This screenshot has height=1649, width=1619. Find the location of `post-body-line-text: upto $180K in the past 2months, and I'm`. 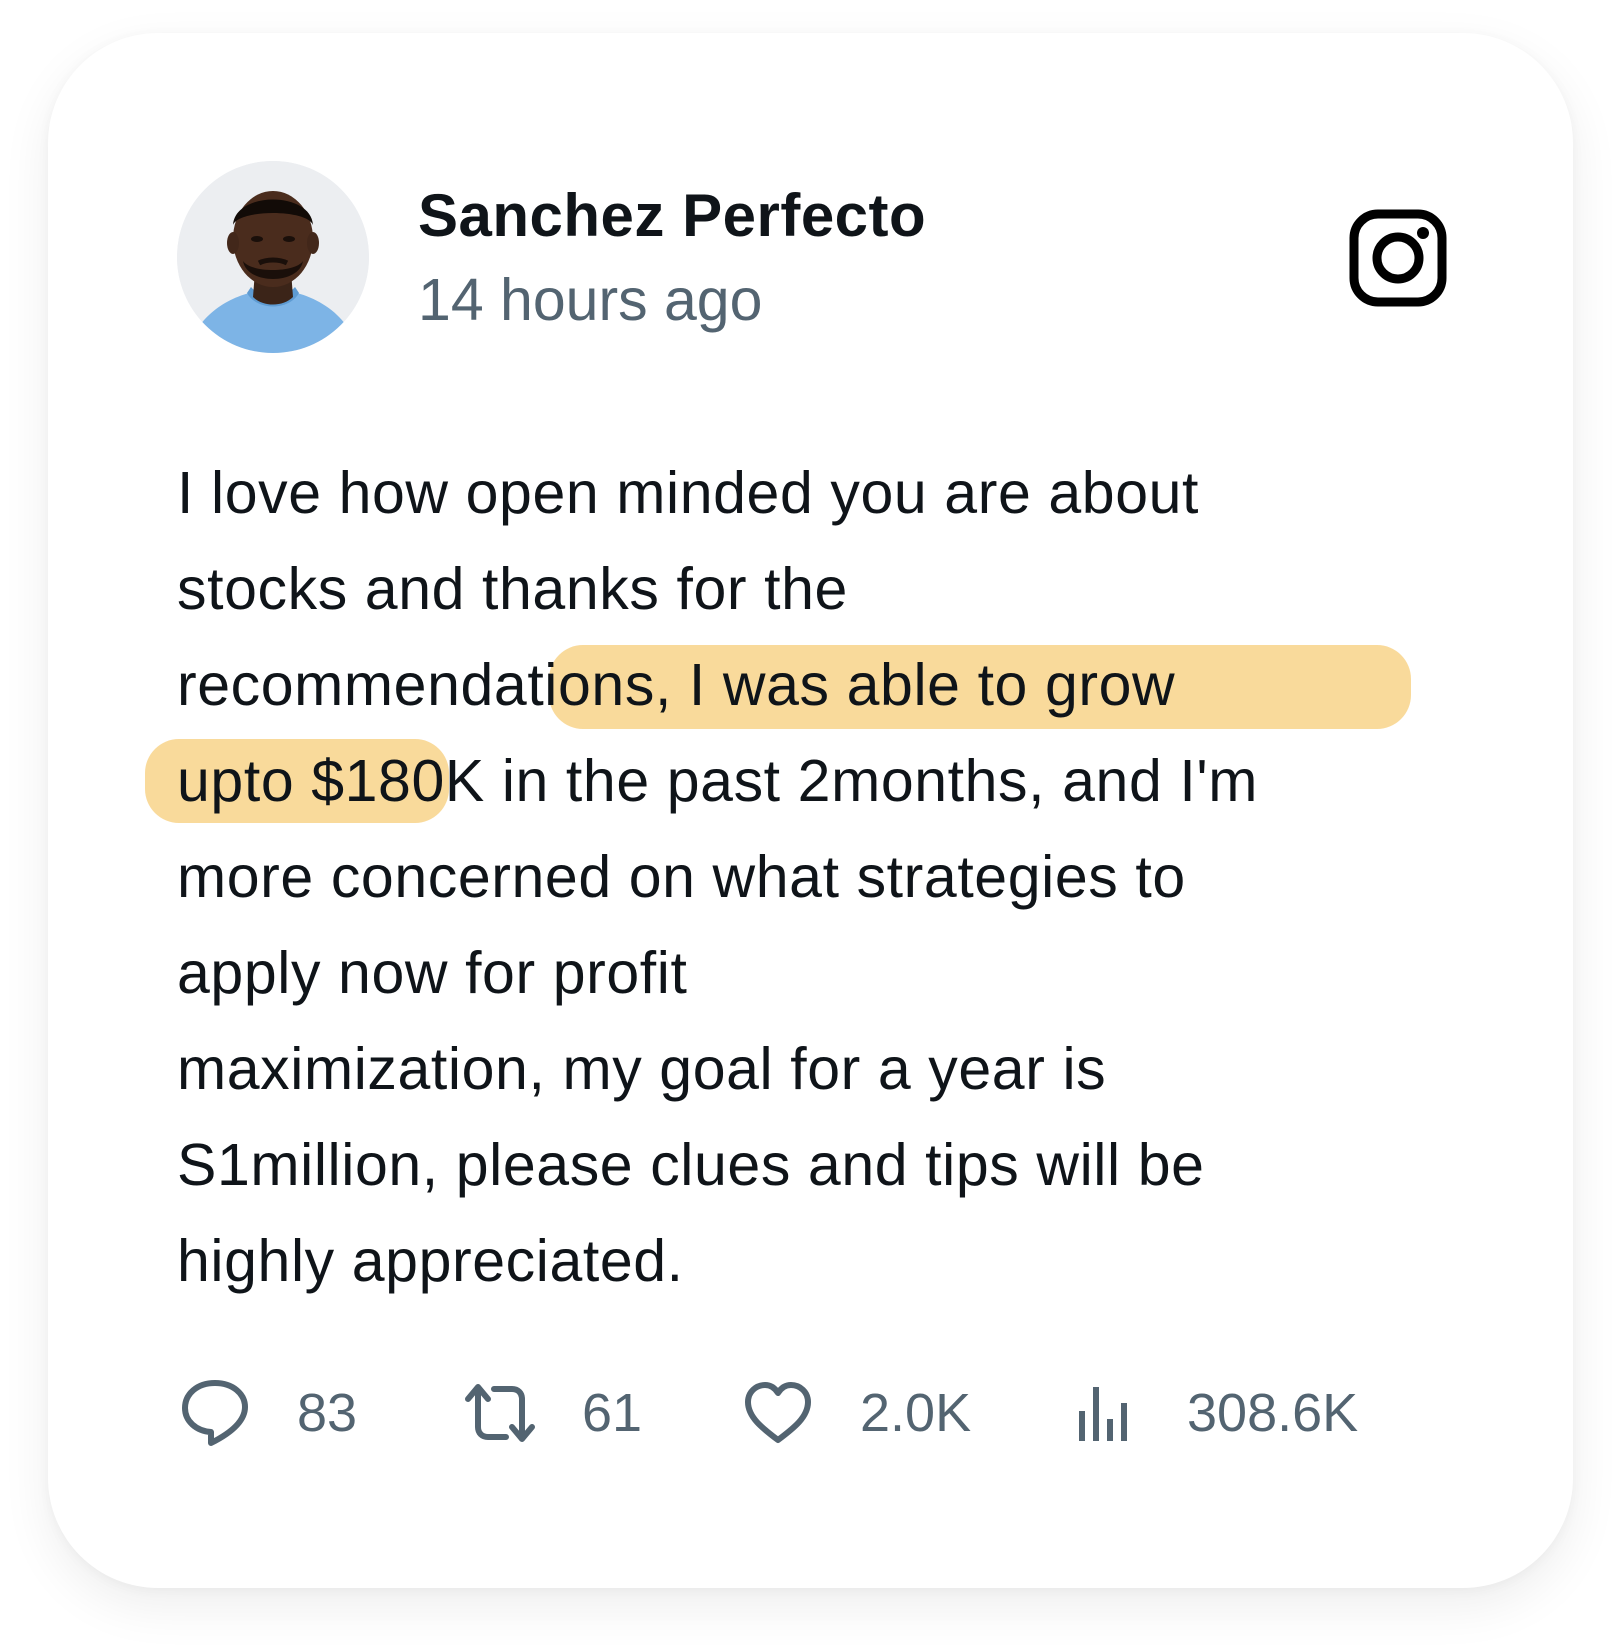

post-body-line-text: upto $180K in the past 2months, and I'm is located at coordinates (717, 781).